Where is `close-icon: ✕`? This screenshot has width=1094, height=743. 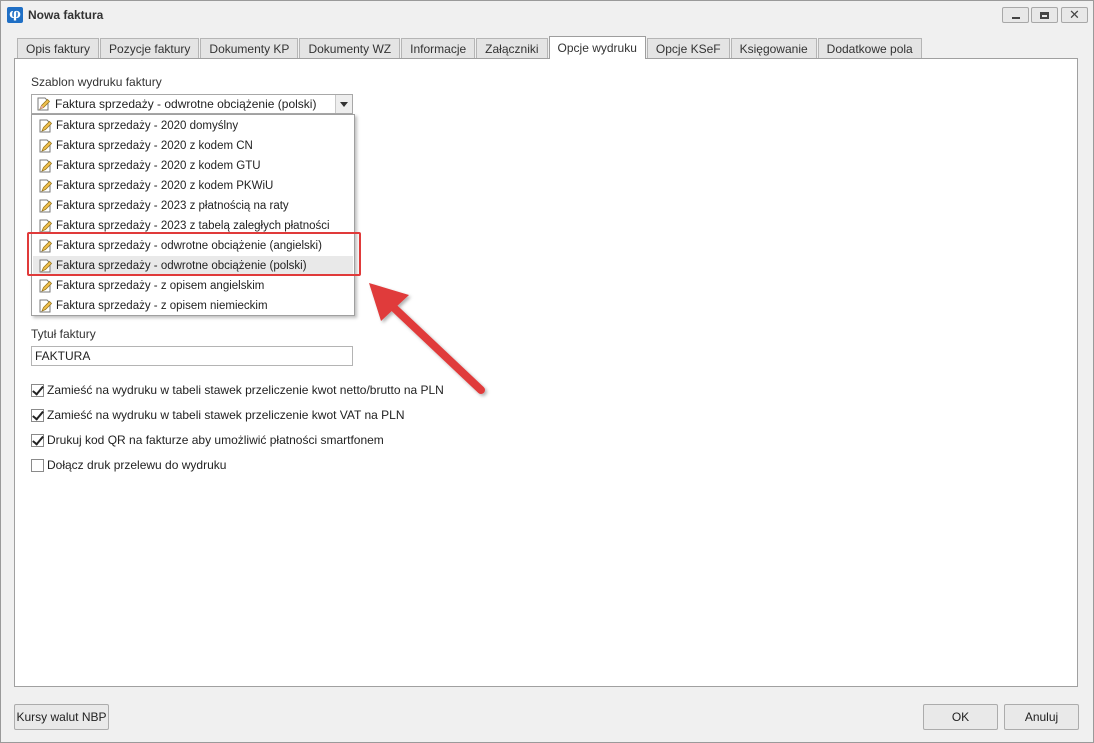
close-icon: ✕ is located at coordinates (1074, 14).